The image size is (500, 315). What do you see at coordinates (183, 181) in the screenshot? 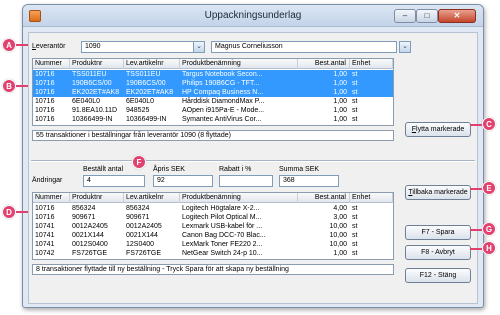
I see `unit-price-field: 92` at bounding box center [183, 181].